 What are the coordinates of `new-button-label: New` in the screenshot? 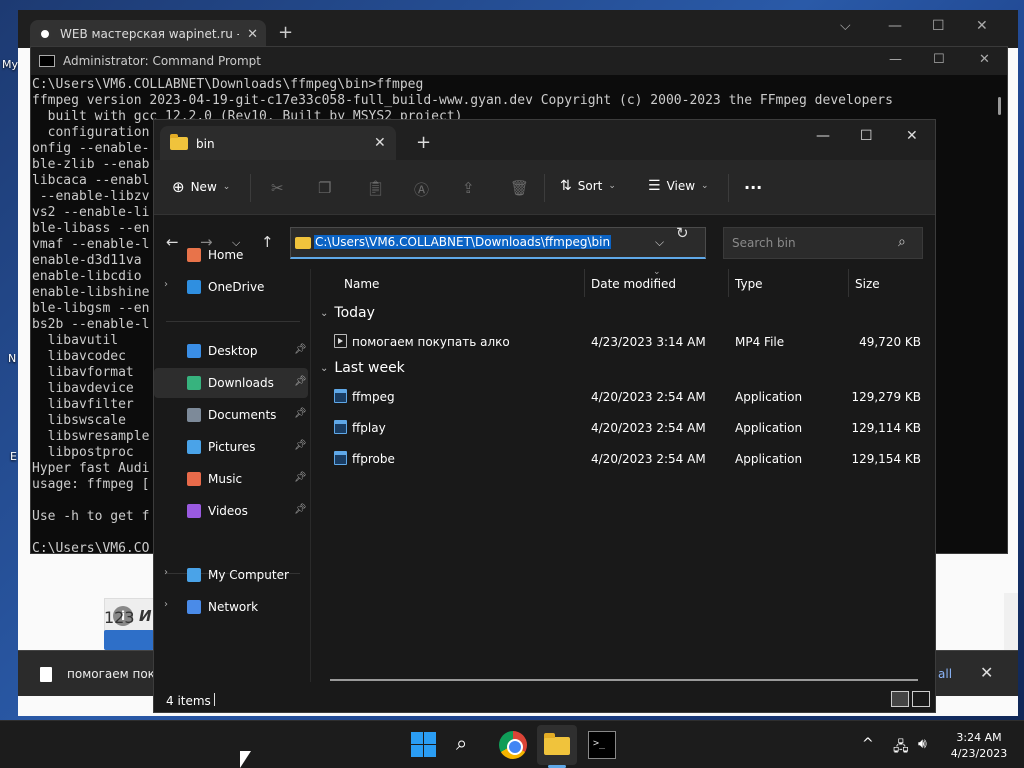 It's located at (203, 187).